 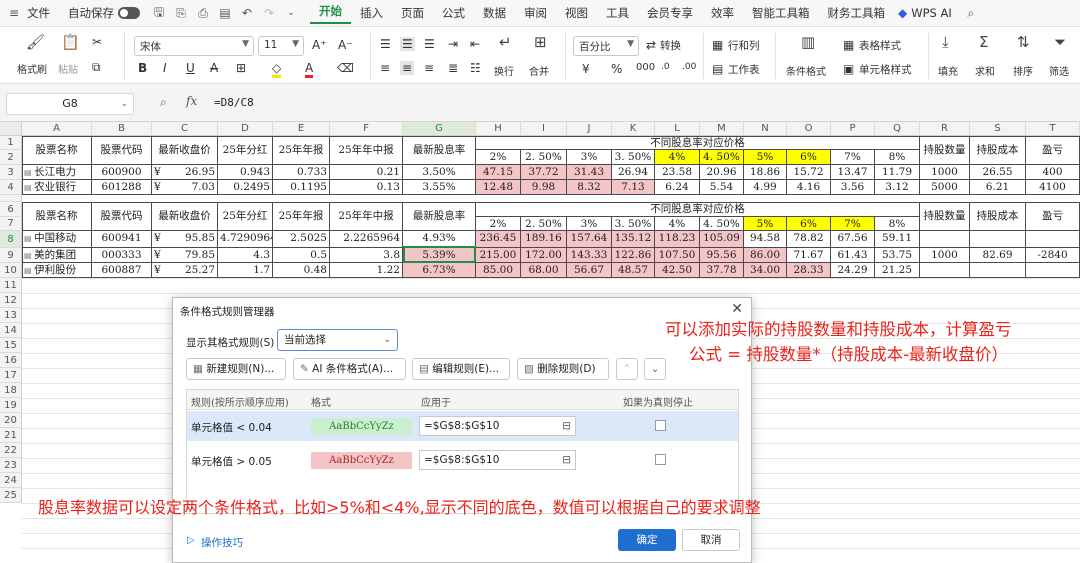 I want to click on annual-report-cell: 0.5, so click(x=301, y=255).